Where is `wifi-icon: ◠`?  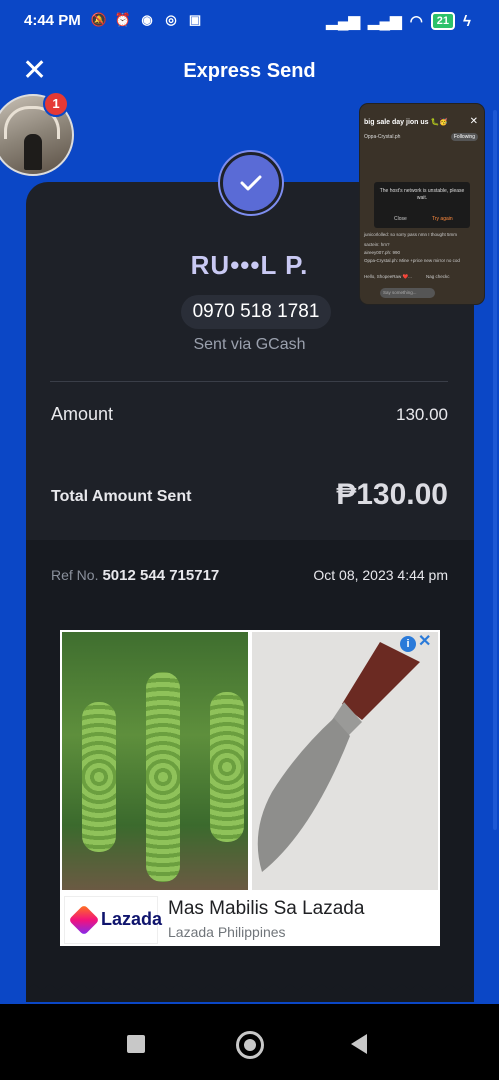 wifi-icon: ◠ is located at coordinates (416, 21).